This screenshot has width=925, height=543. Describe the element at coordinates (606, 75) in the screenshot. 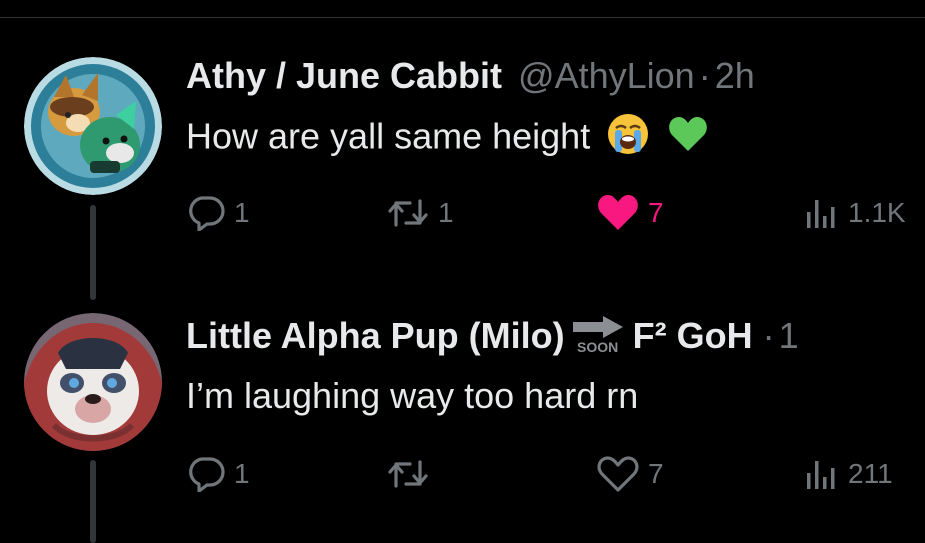

I see `handle: @AthyLion` at that location.